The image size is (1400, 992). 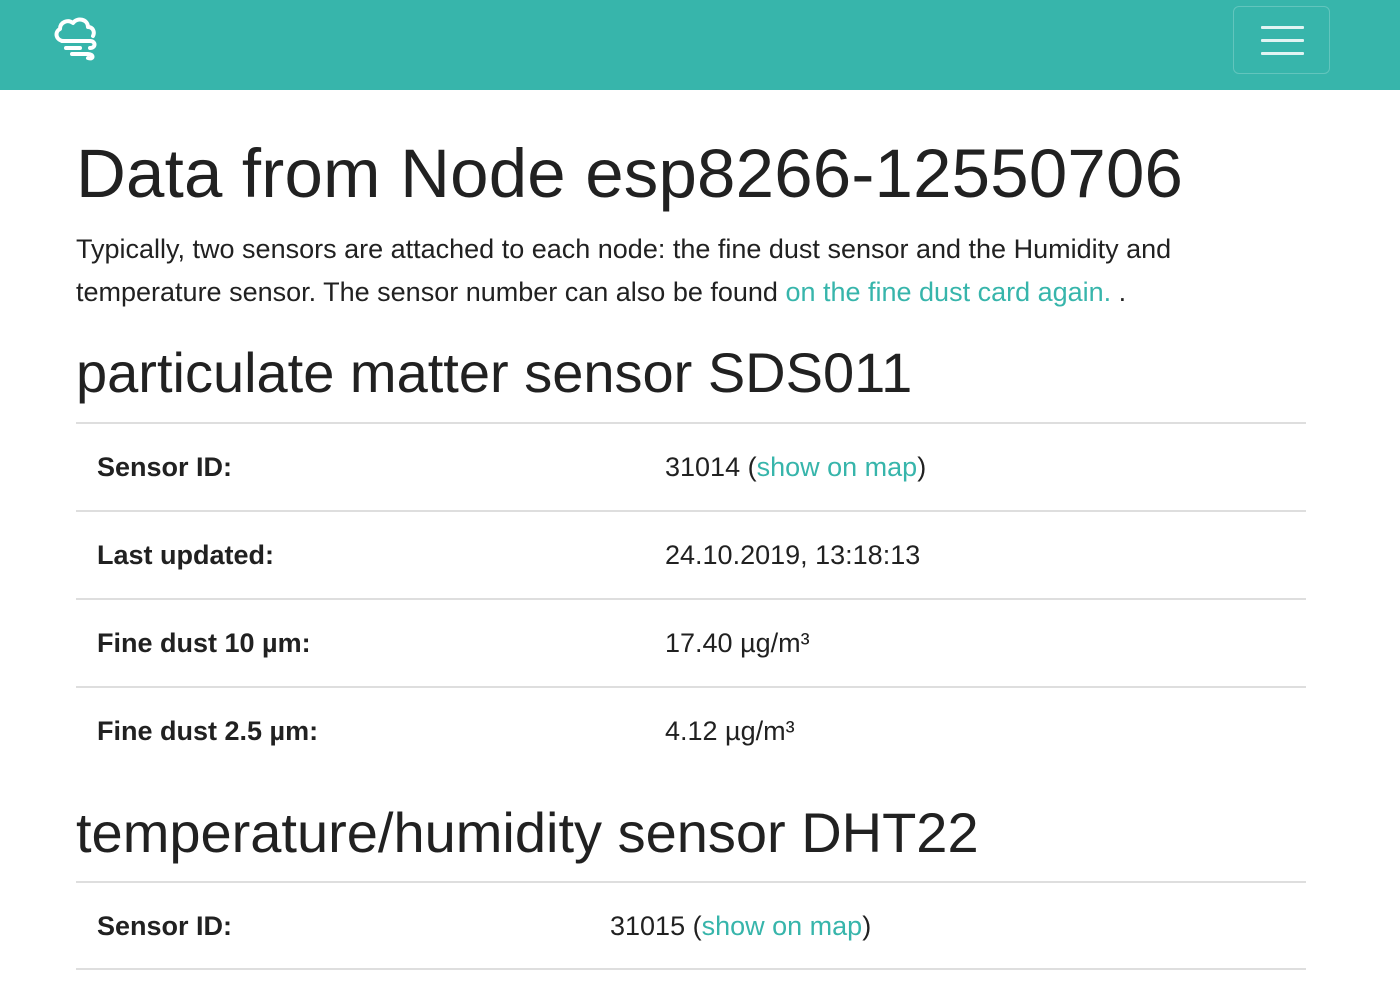 What do you see at coordinates (700, 45) in the screenshot?
I see `top-navbar` at bounding box center [700, 45].